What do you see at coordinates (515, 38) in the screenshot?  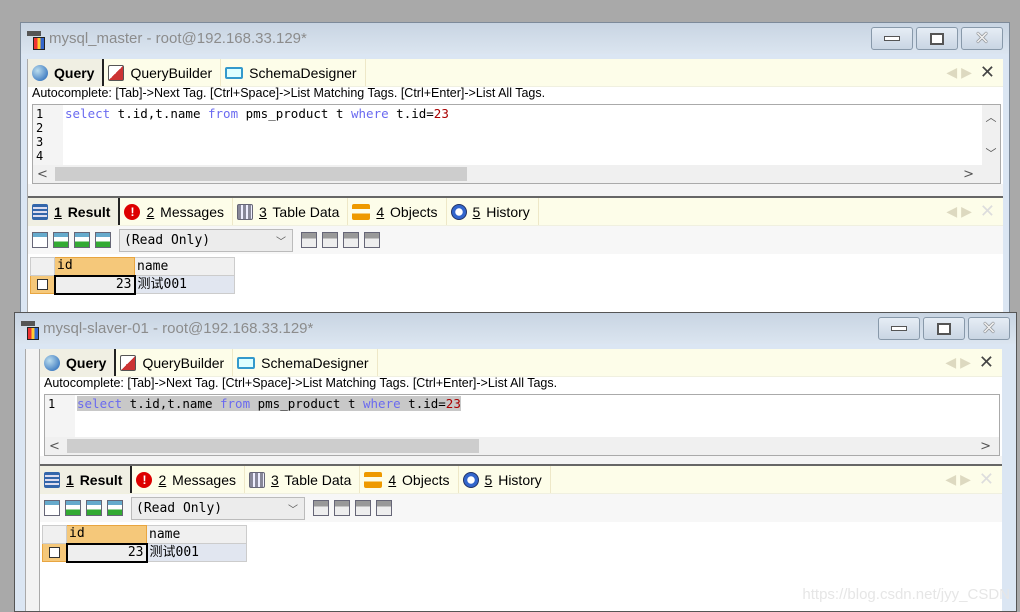 I see `title-bar: mysql_master - root@192.168.33.129* ✕` at bounding box center [515, 38].